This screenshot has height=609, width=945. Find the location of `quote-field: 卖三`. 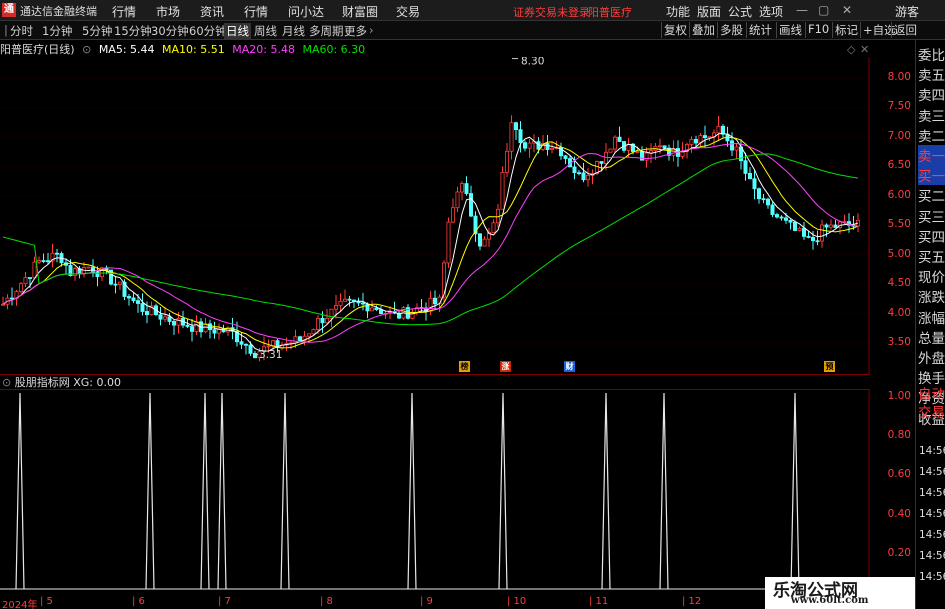

quote-field: 卖三 is located at coordinates (931, 115).